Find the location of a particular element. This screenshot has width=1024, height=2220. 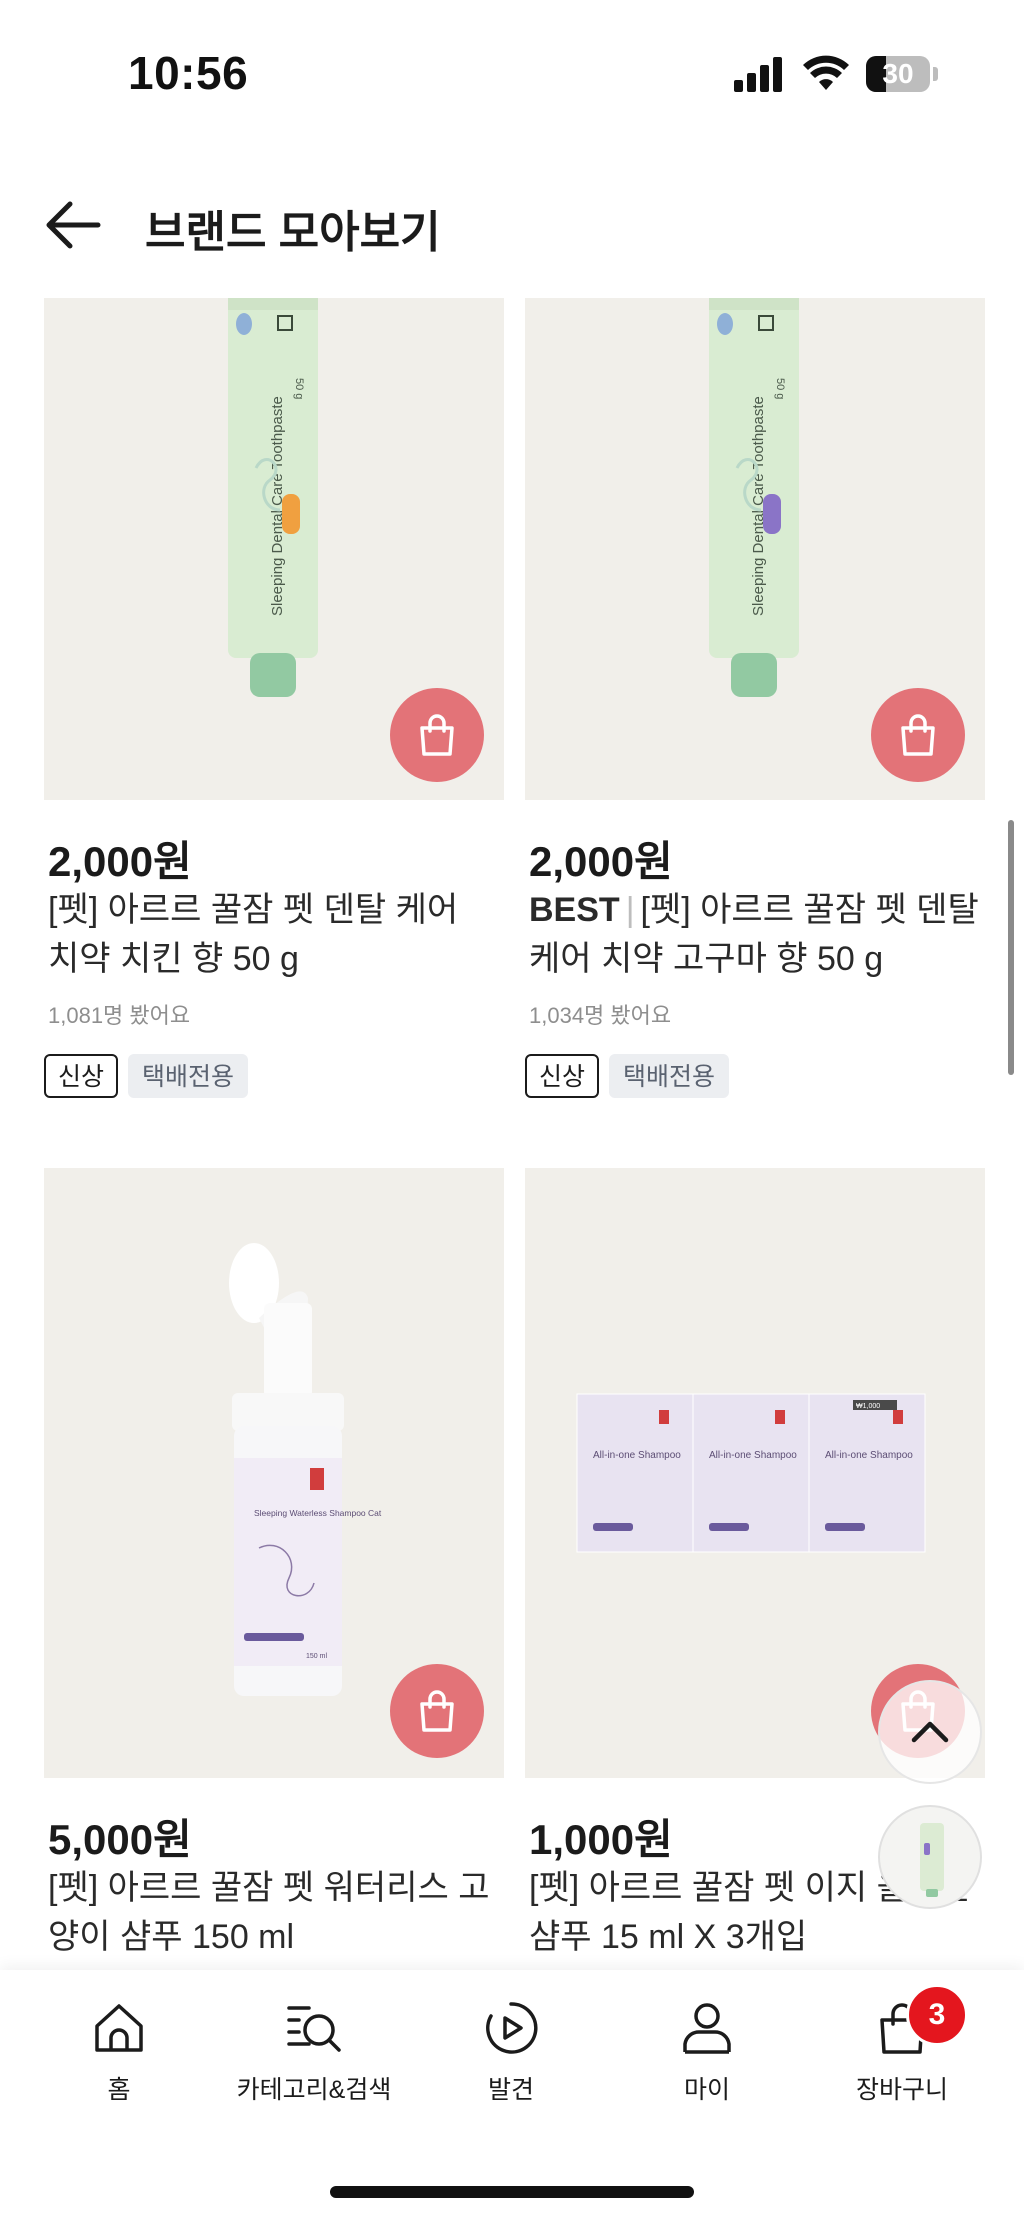

home-icon is located at coordinates (119, 2028).